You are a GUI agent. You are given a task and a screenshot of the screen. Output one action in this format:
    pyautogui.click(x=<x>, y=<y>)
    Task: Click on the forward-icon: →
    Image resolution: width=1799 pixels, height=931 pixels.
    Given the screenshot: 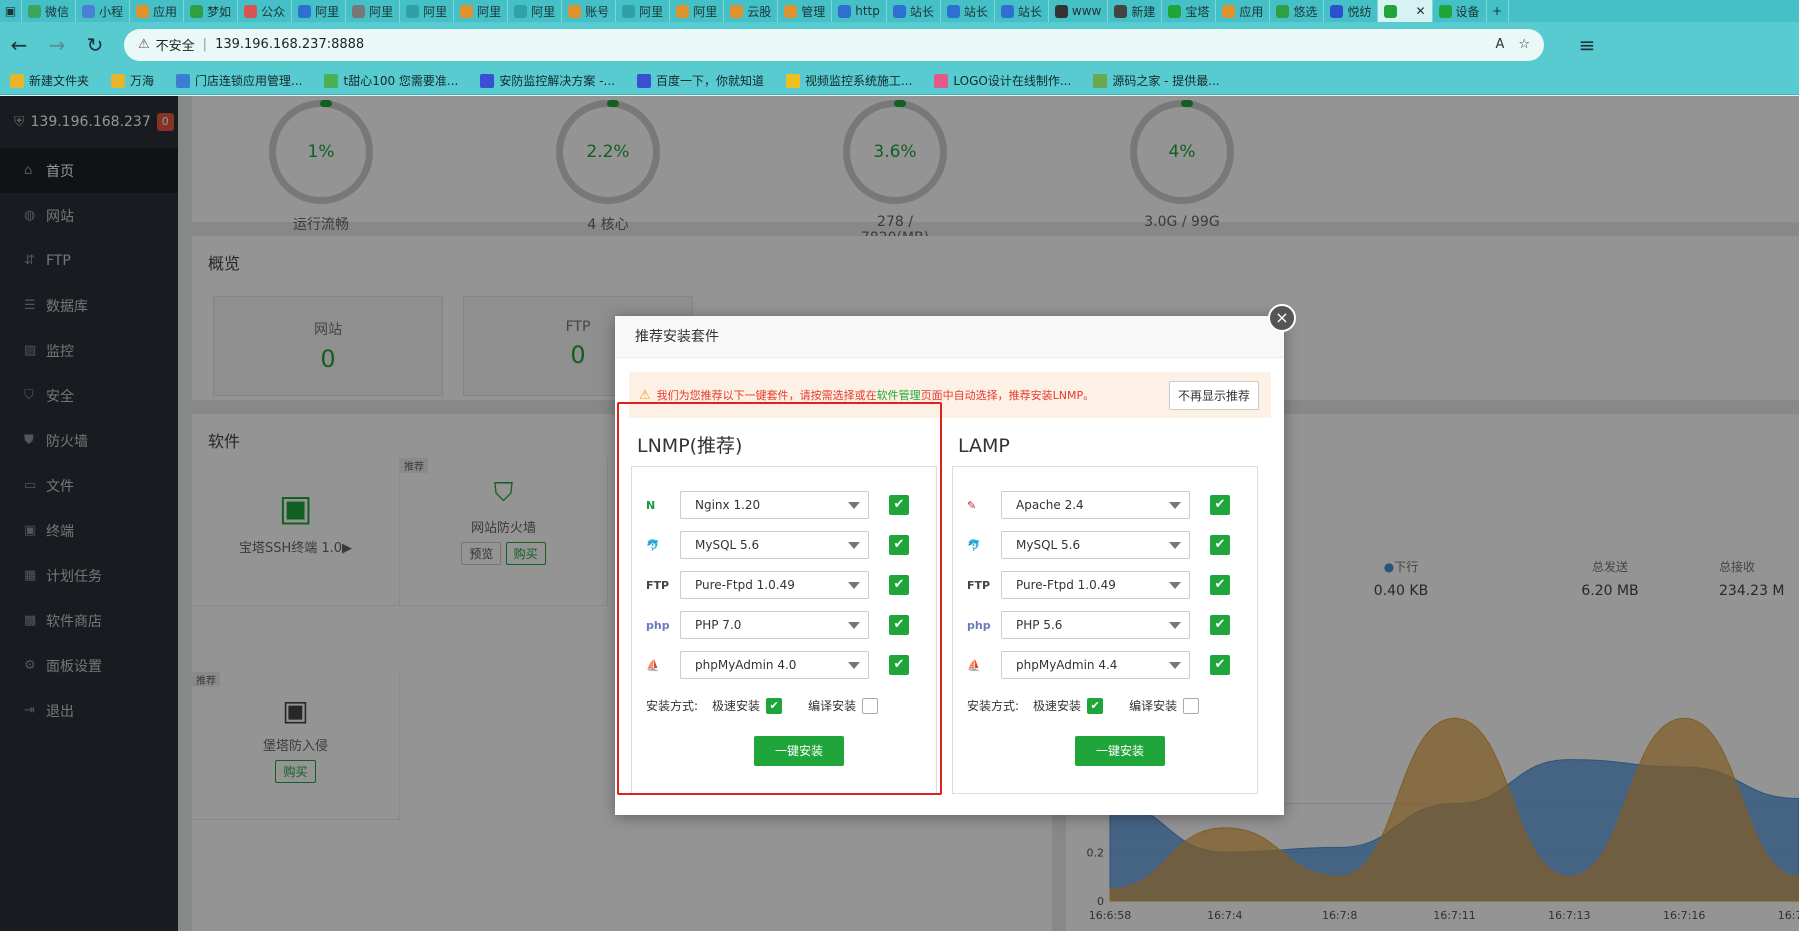 What is the action you would take?
    pyautogui.click(x=57, y=45)
    